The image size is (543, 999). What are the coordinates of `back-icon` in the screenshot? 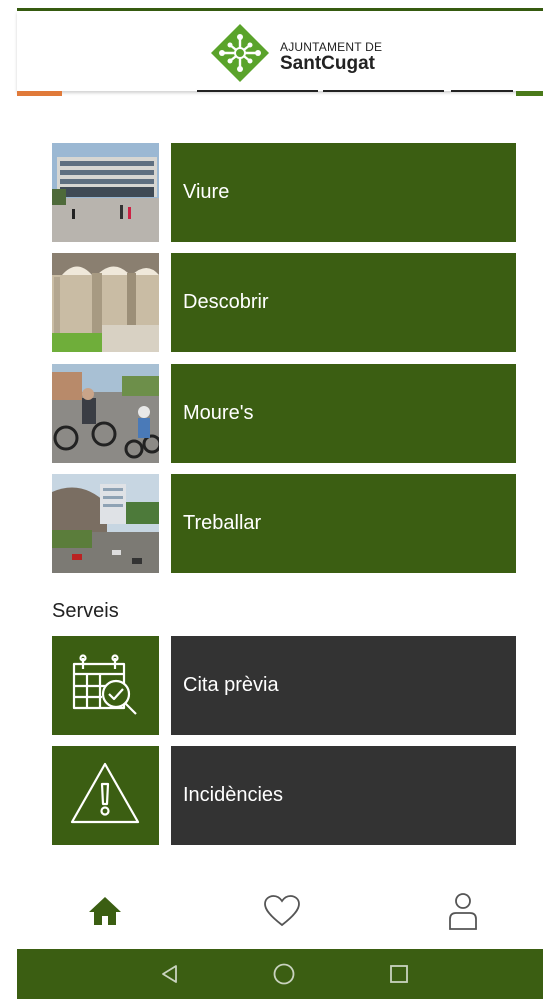 It's located at (169, 974).